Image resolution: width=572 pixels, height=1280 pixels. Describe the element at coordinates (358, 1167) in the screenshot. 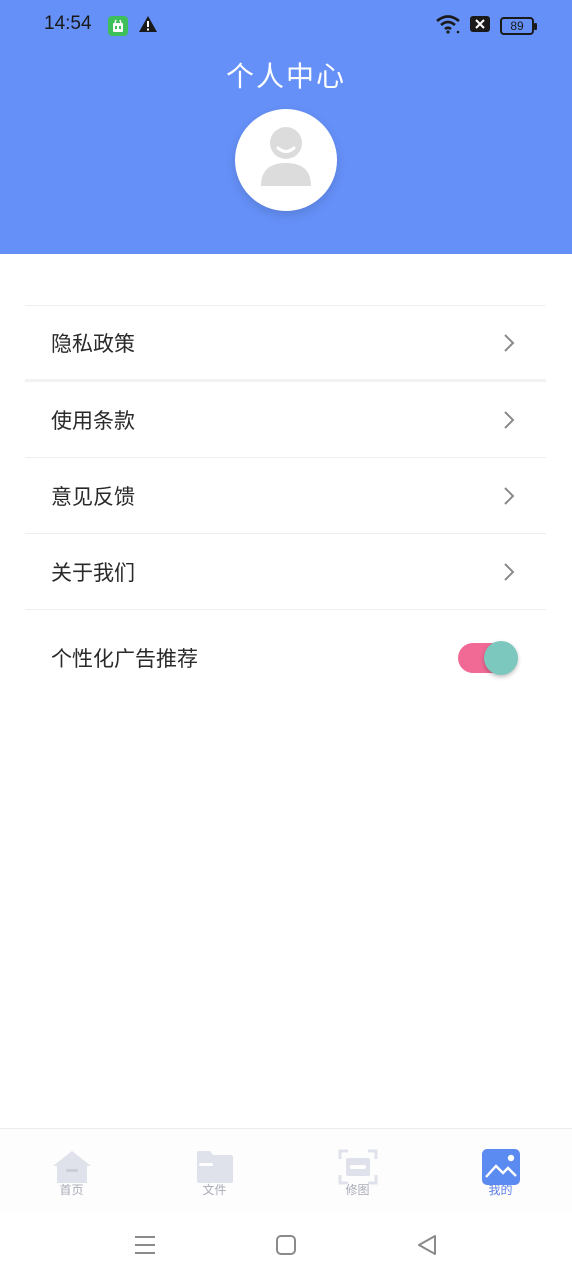

I see `scan-edit-icon` at that location.